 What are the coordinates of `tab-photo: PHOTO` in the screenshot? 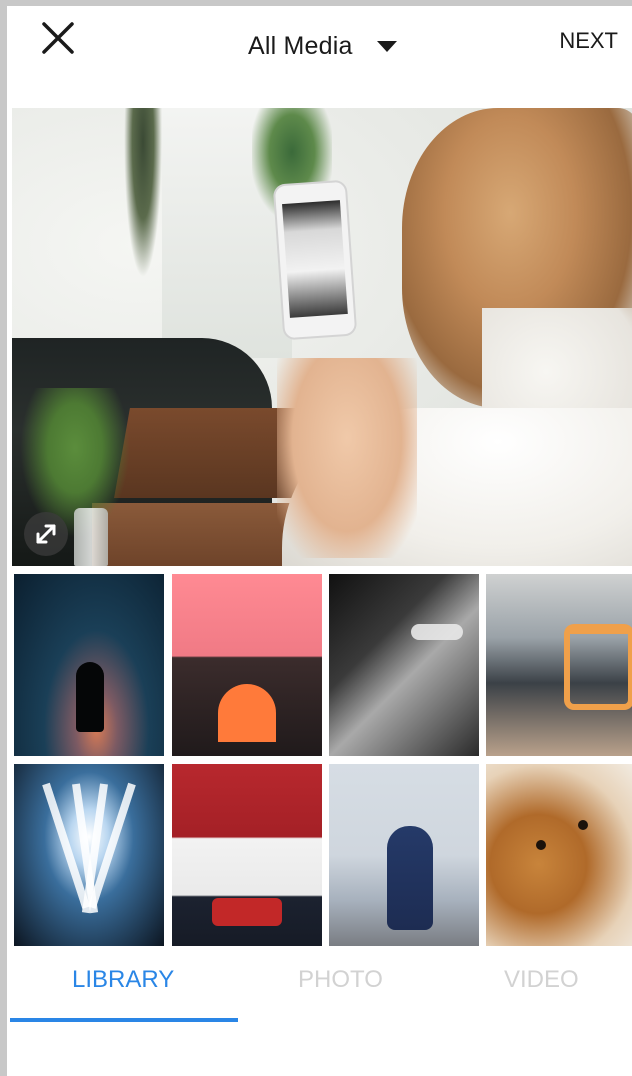 It's located at (340, 980).